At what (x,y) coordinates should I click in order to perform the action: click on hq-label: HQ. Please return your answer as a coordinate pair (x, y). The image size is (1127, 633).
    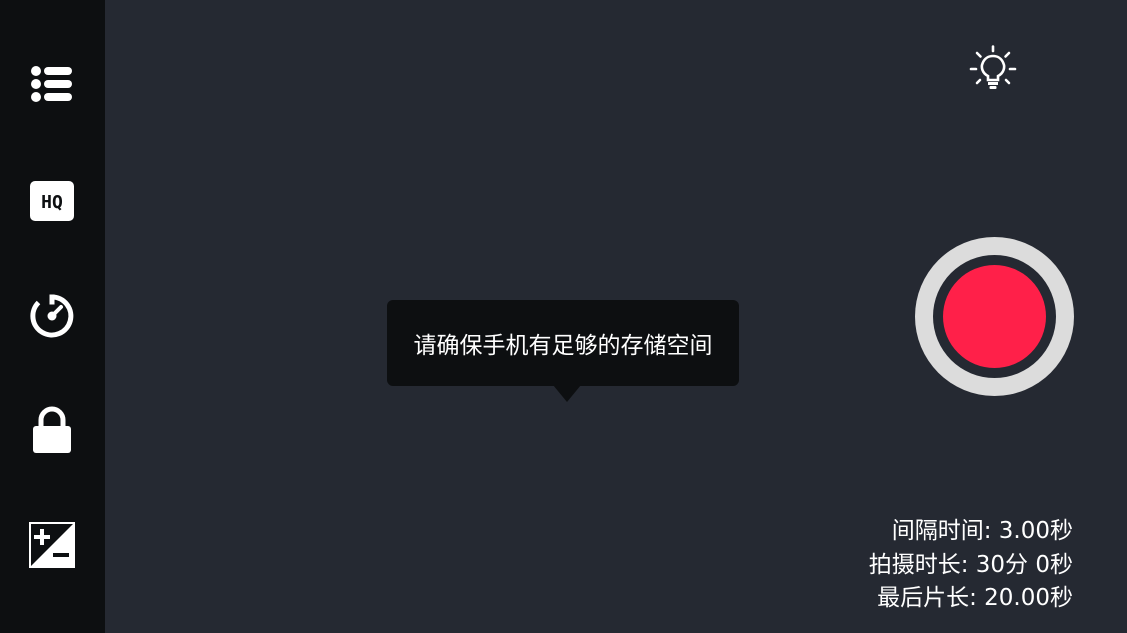
    Looking at the image, I should click on (52, 202).